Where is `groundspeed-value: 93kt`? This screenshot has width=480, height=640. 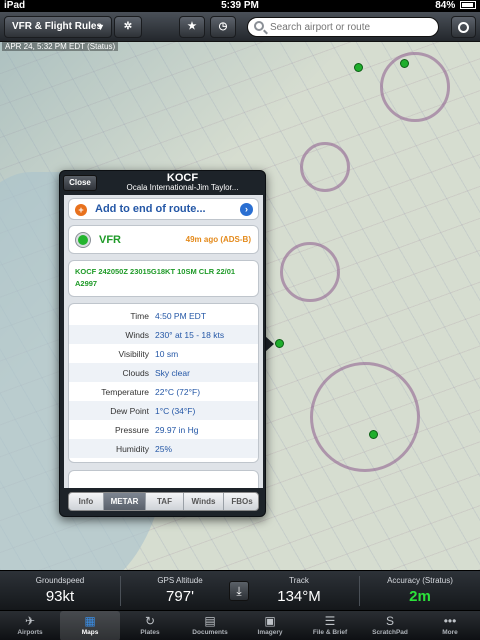 groundspeed-value: 93kt is located at coordinates (60, 596).